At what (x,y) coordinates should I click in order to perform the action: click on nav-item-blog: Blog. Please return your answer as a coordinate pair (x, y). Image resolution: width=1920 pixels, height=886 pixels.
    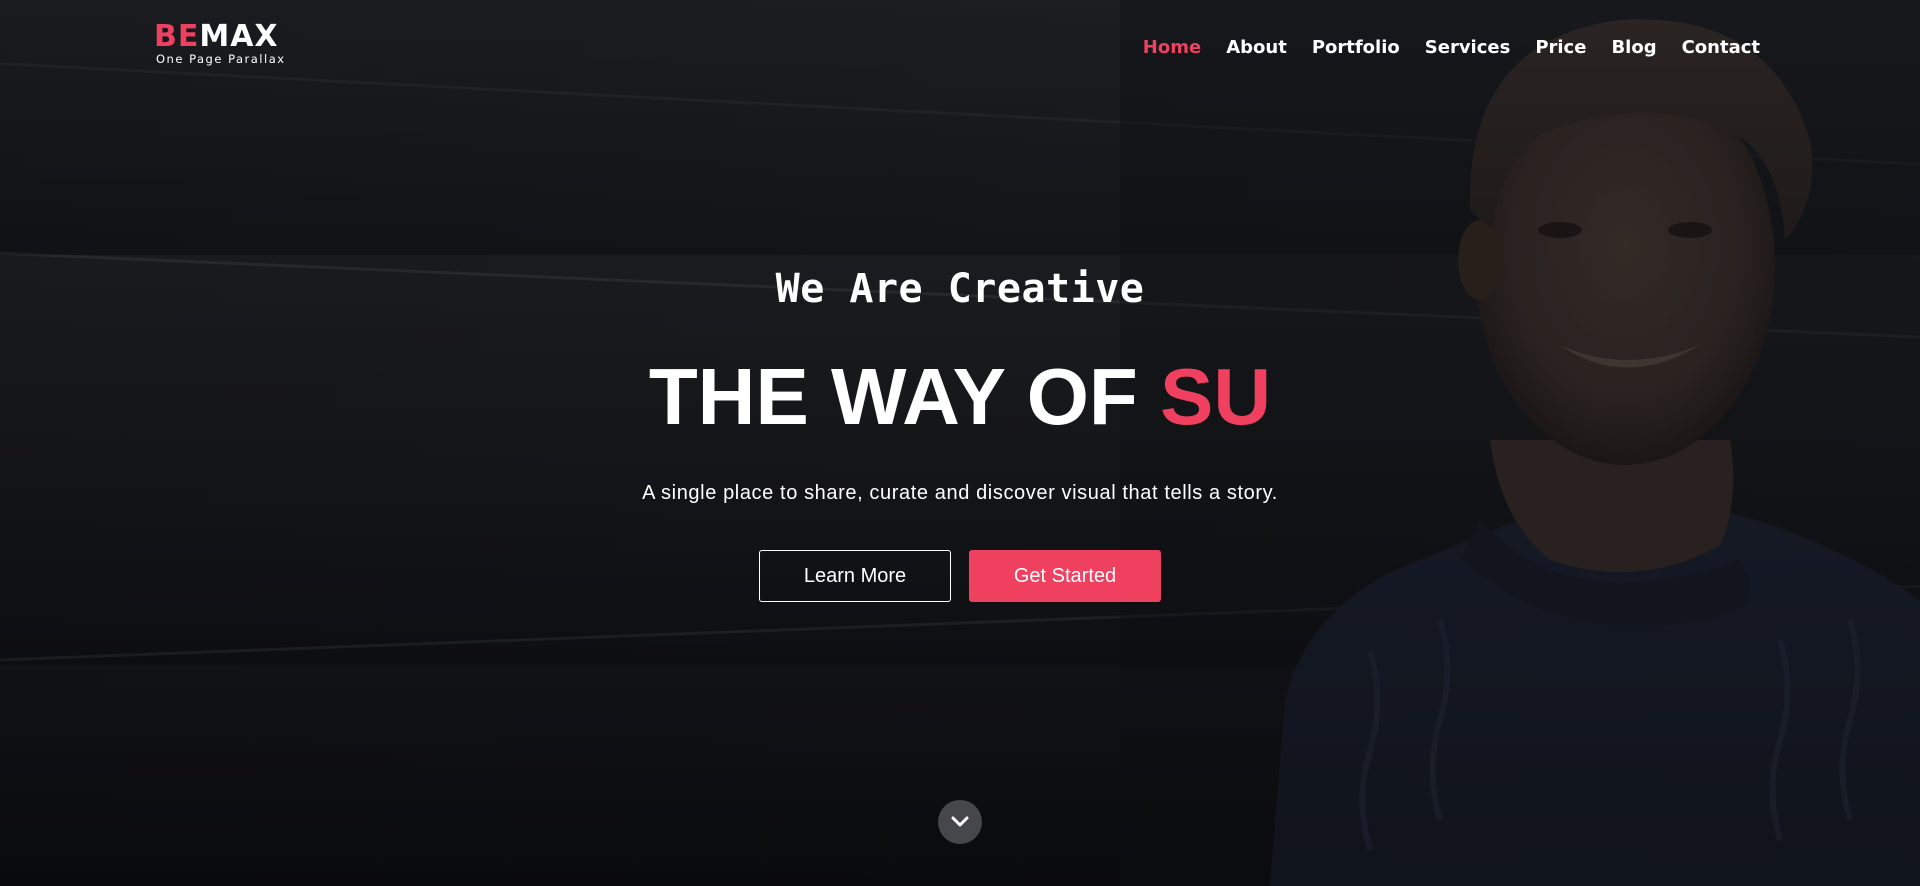
    Looking at the image, I should click on (1633, 47).